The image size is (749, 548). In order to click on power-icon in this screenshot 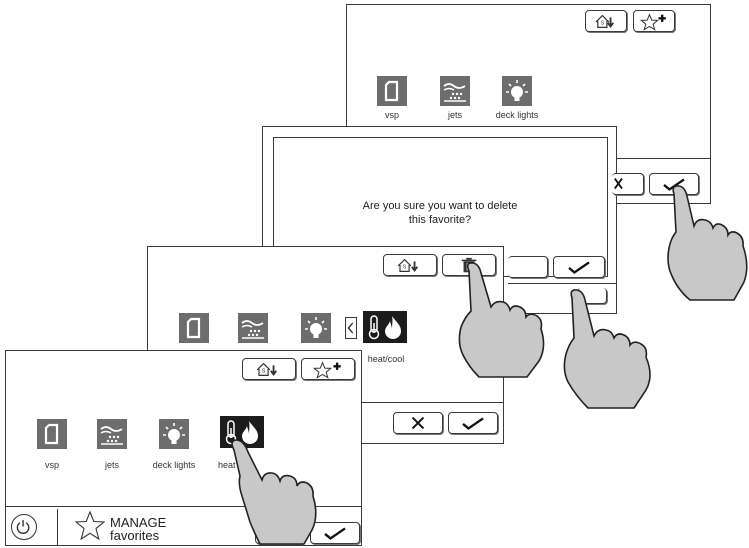, I will do `click(23, 527)`.